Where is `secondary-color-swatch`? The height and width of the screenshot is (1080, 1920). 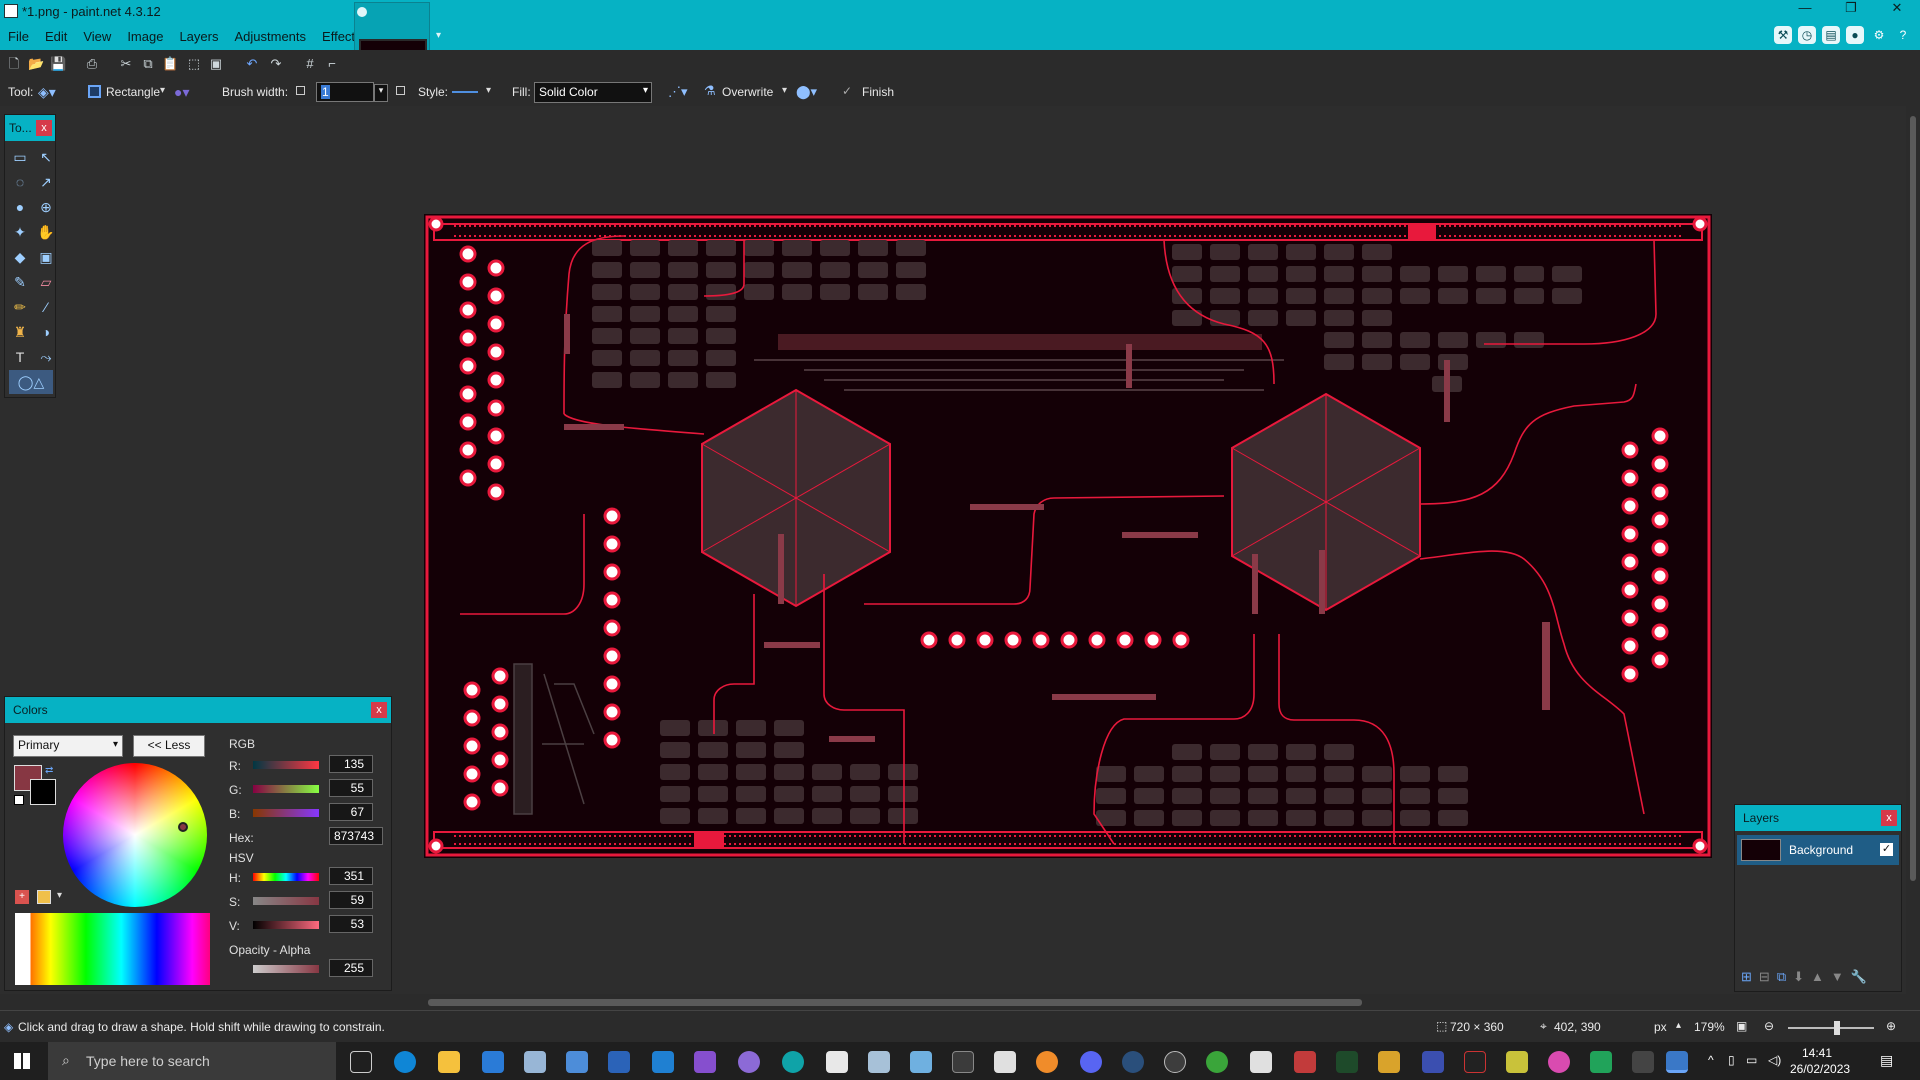
secondary-color-swatch is located at coordinates (43, 792).